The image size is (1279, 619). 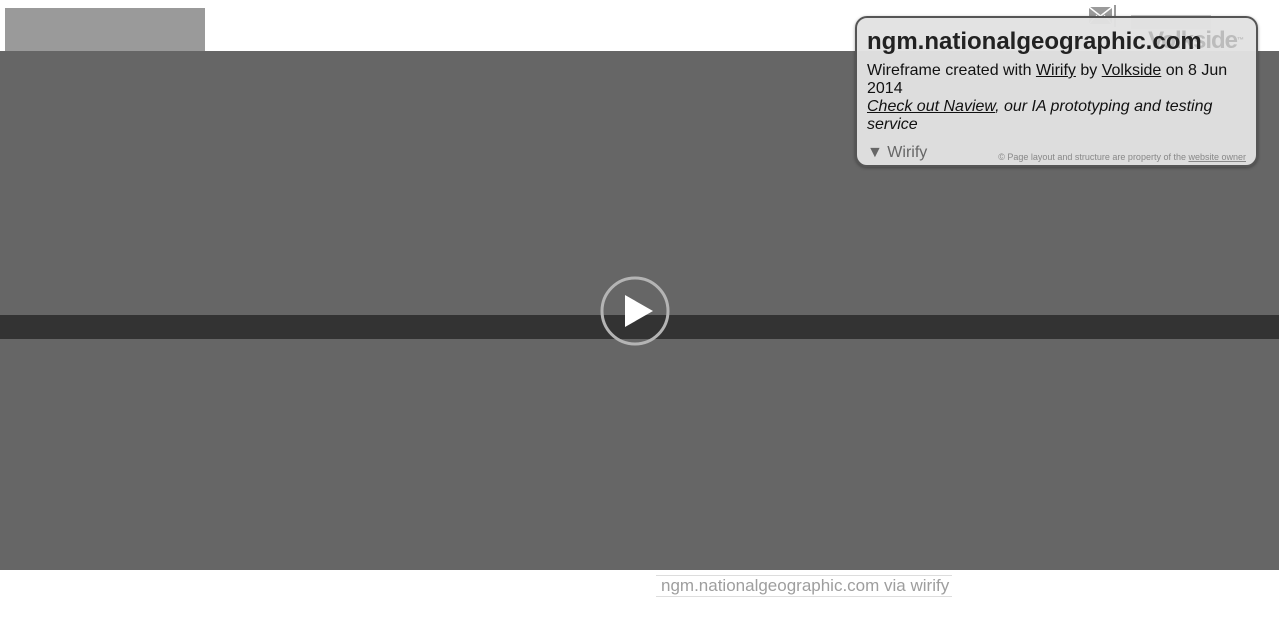 What do you see at coordinates (931, 106) in the screenshot?
I see `naview-link: Check out Naview` at bounding box center [931, 106].